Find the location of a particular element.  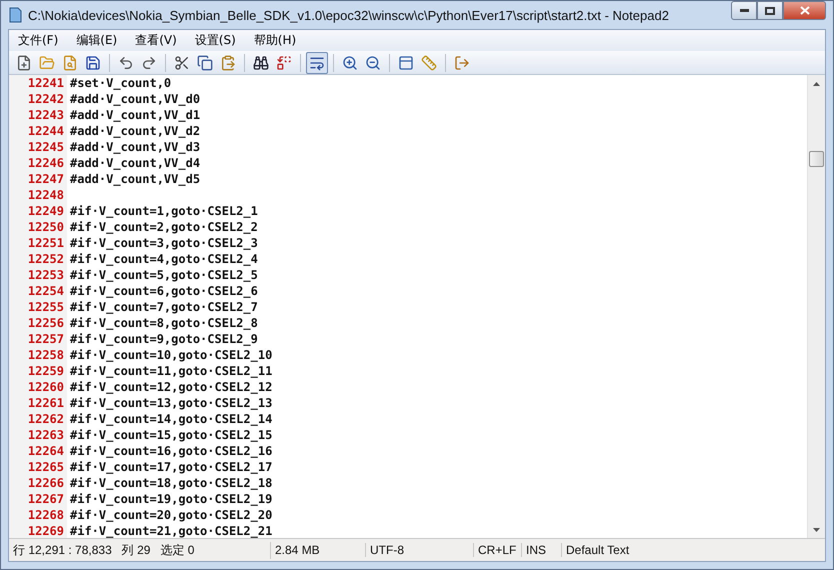

notepad-icon is located at coordinates (15, 15).